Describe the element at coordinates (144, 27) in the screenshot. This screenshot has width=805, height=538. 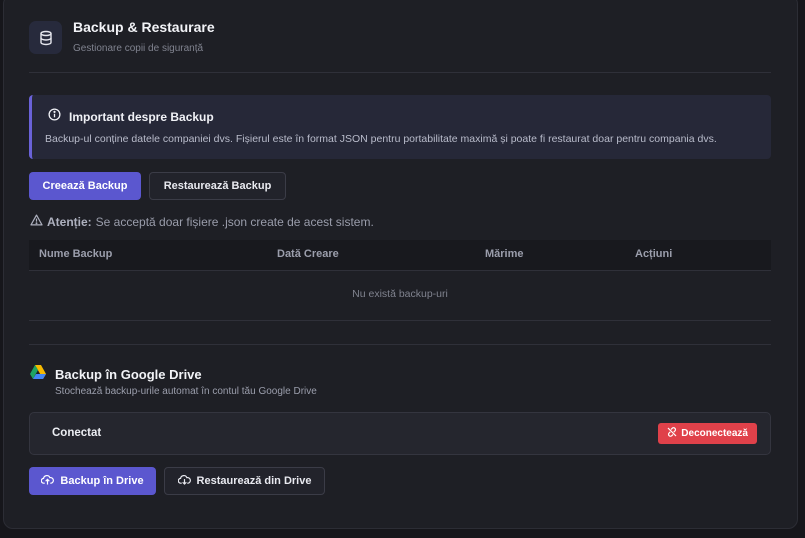
I see `page-title: Backup & Restaurare` at that location.